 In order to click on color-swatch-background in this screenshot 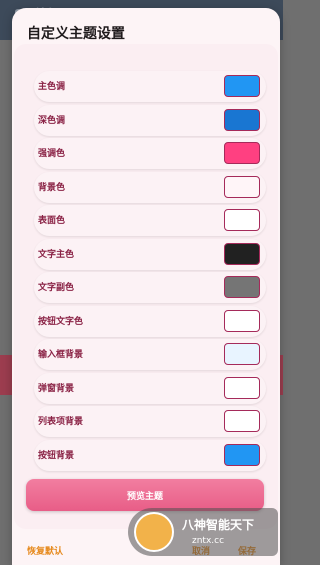, I will do `click(242, 187)`.